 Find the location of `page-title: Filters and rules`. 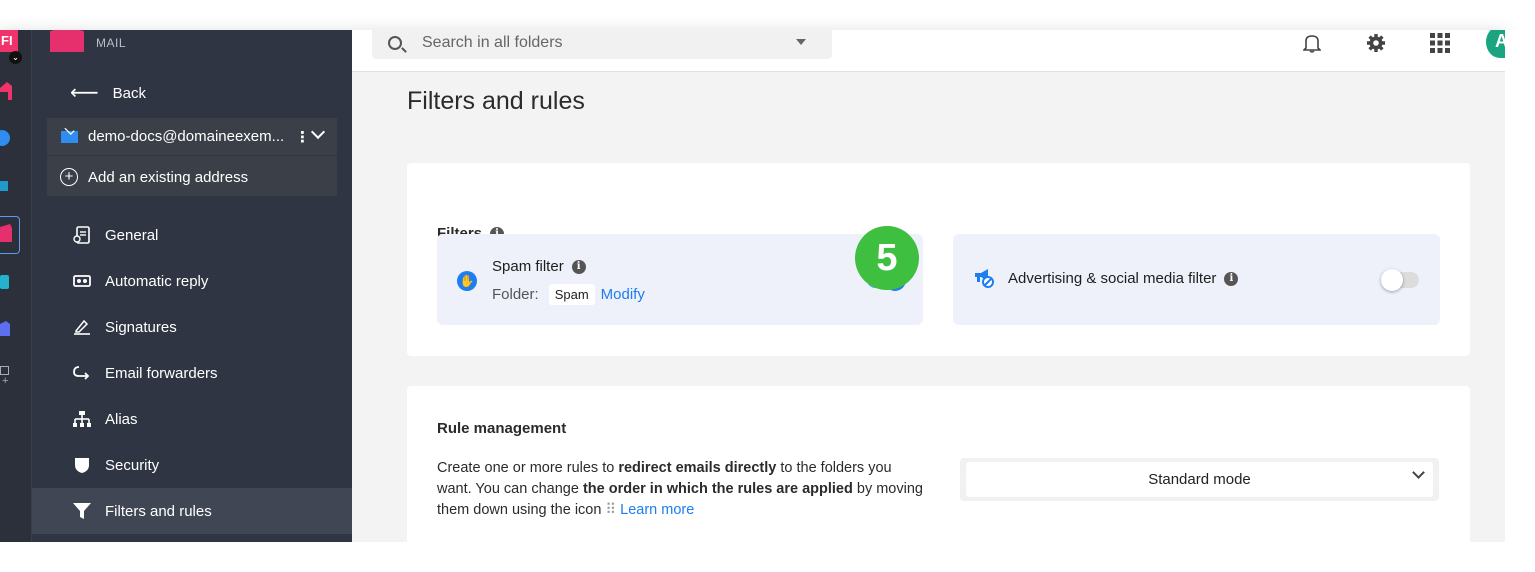

page-title: Filters and rules is located at coordinates (496, 101).